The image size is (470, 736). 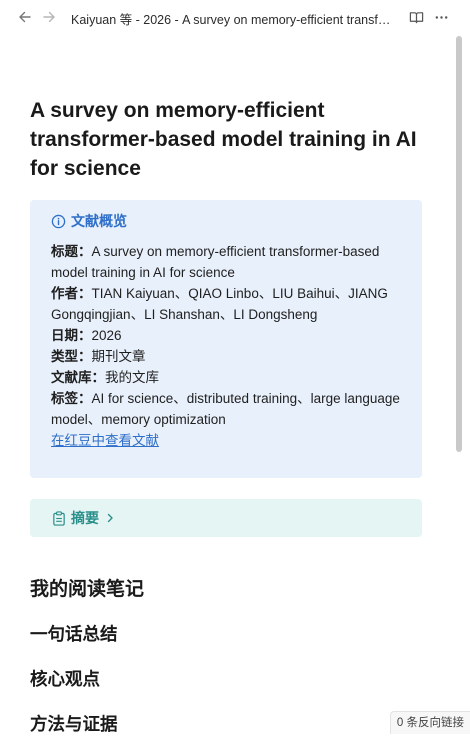 I want to click on info-circle-icon, so click(x=58, y=221).